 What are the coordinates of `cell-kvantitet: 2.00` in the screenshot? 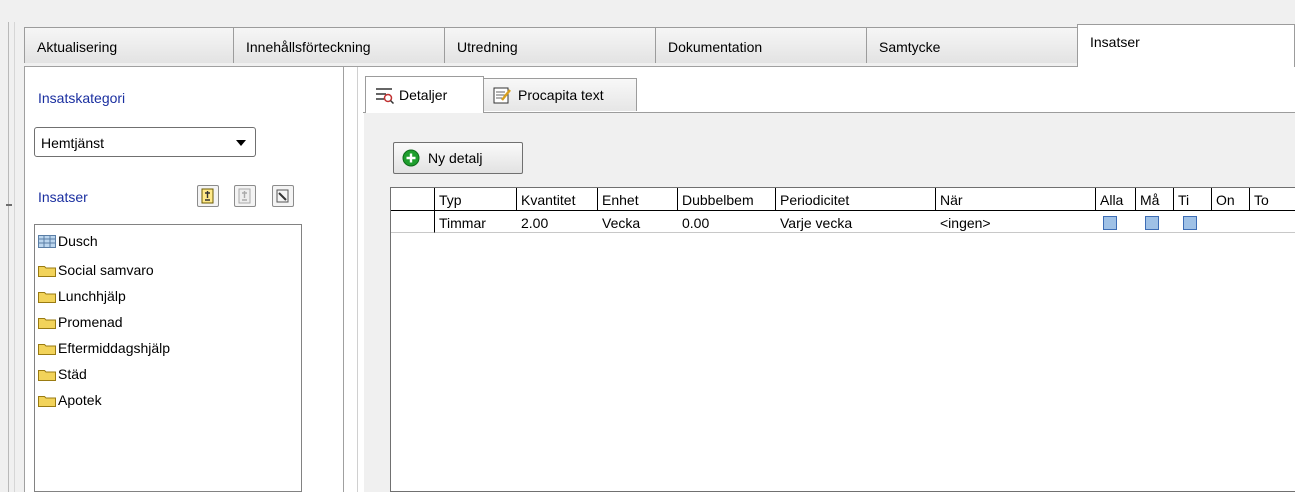 It's located at (557, 222).